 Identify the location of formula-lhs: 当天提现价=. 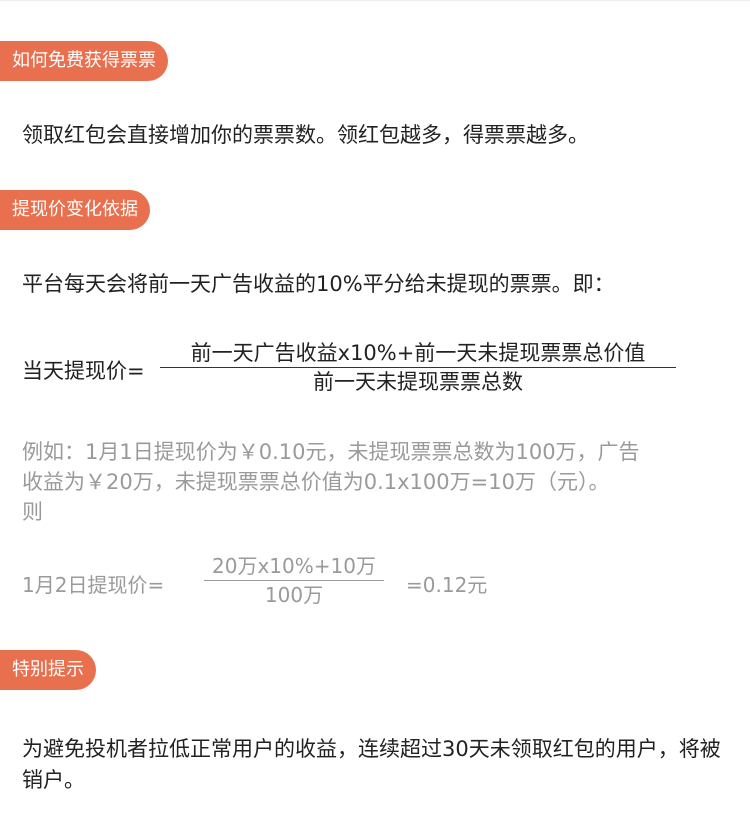
(83, 371).